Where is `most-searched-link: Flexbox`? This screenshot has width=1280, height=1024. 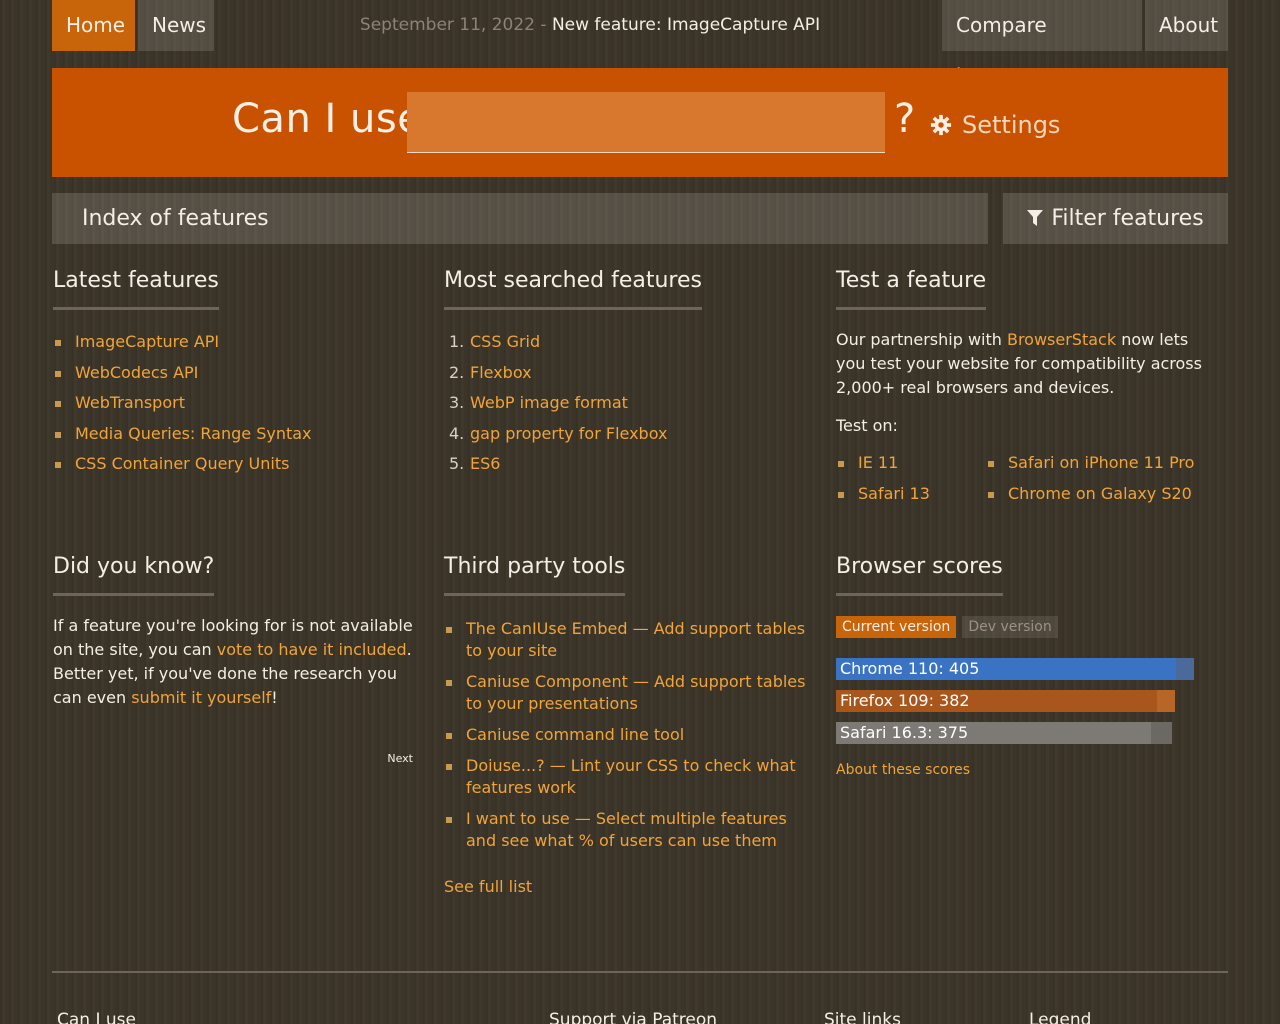
most-searched-link: Flexbox is located at coordinates (501, 372).